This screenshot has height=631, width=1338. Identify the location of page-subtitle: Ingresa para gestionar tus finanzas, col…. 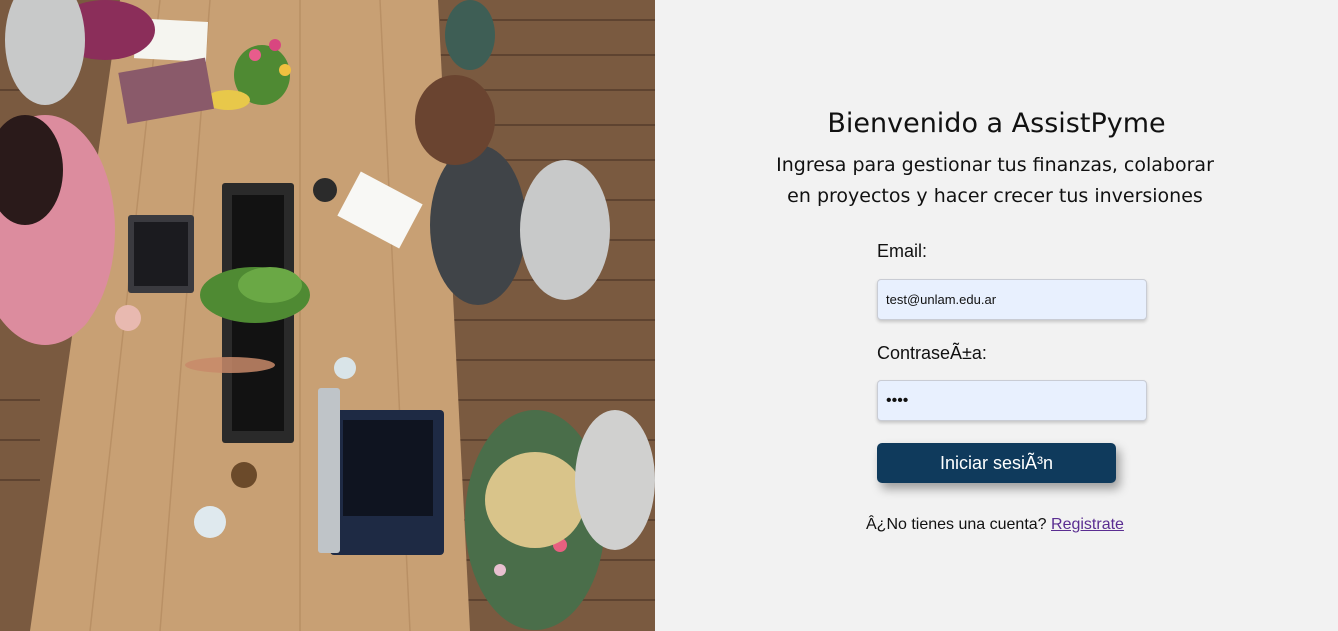
(995, 180).